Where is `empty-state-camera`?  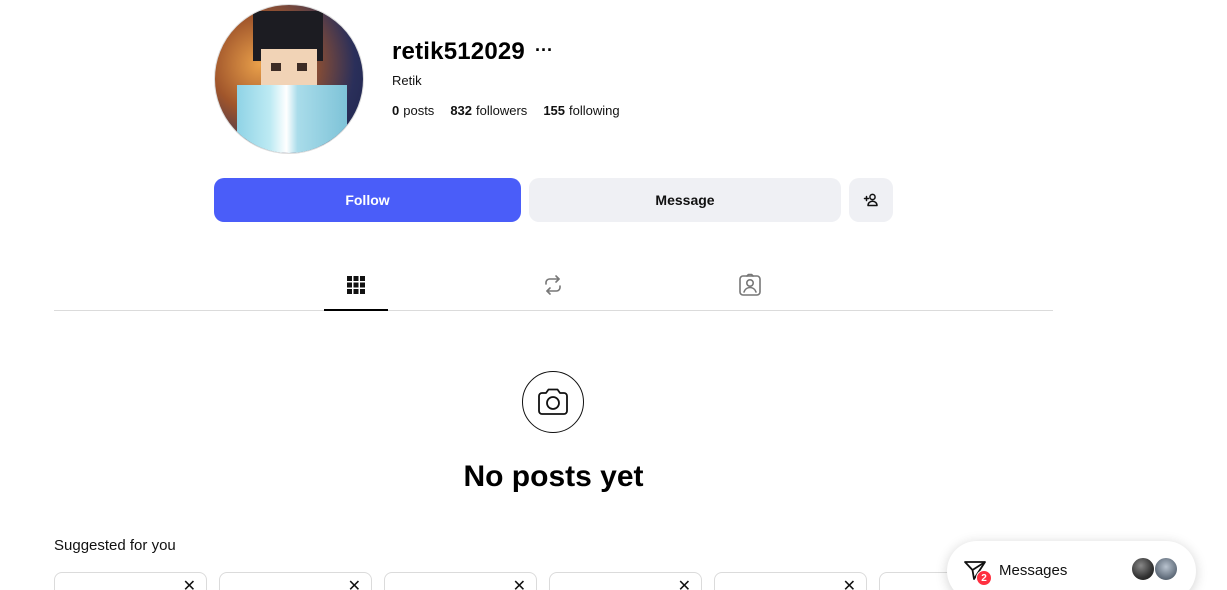
empty-state-camera is located at coordinates (553, 402).